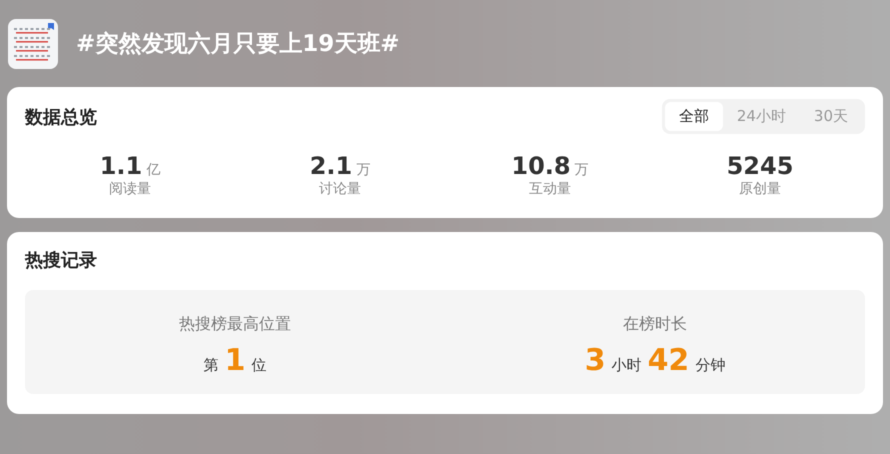 This screenshot has height=454, width=890. What do you see at coordinates (693, 116) in the screenshot?
I see `period-tab: 全部` at bounding box center [693, 116].